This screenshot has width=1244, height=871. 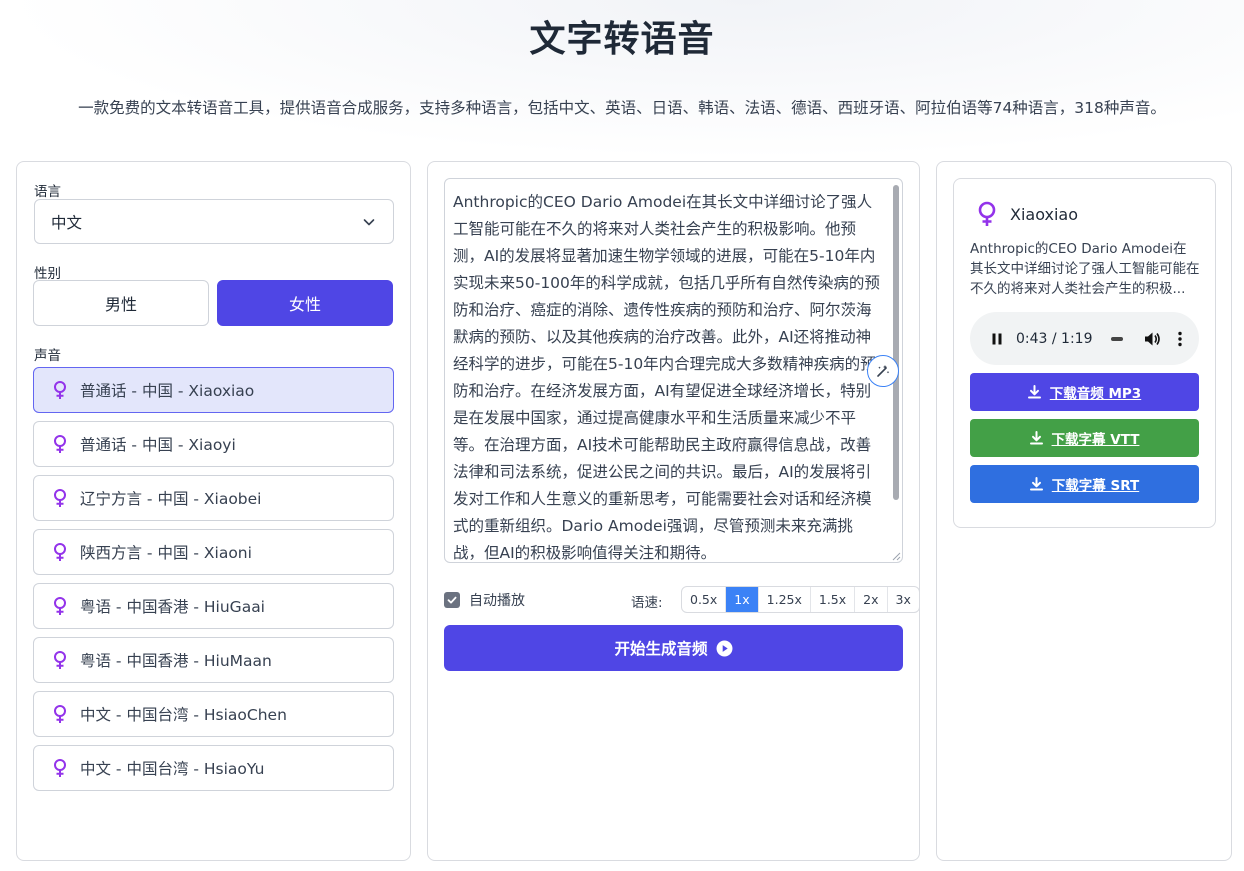 I want to click on voice-item: 陕西方言 - 中国 - Xiaoni, so click(x=213, y=552).